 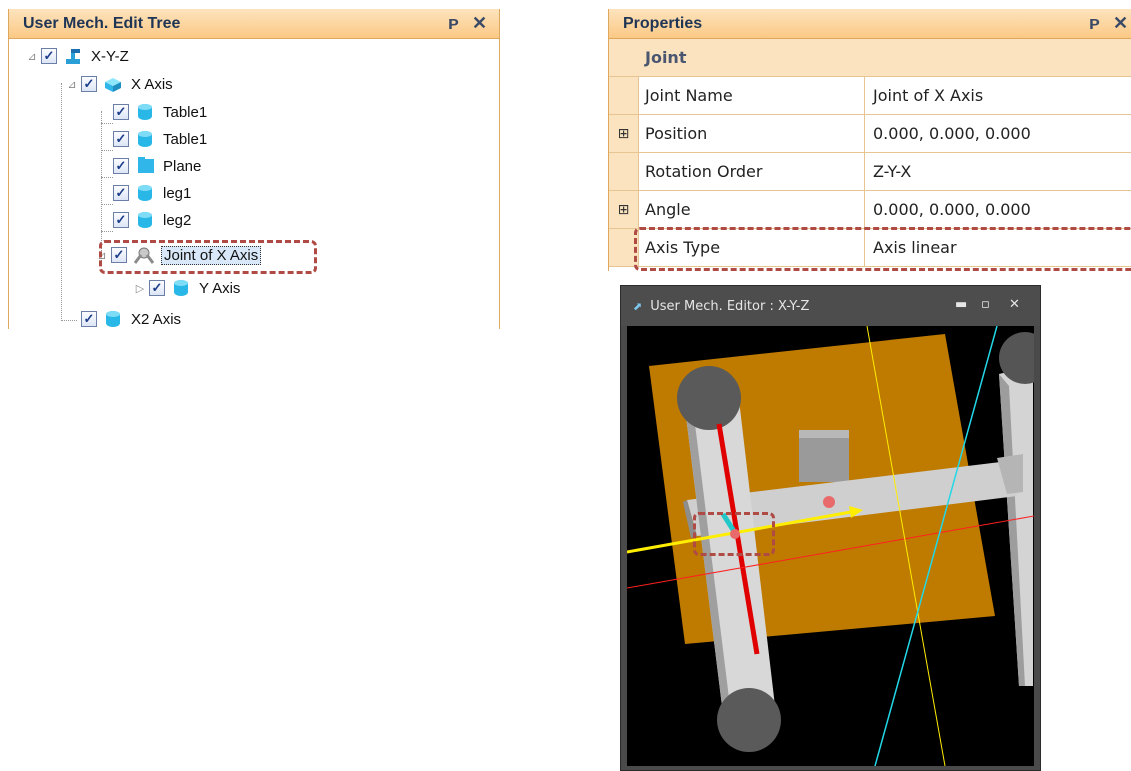 What do you see at coordinates (734, 534) in the screenshot?
I see `viewport-joint-callout` at bounding box center [734, 534].